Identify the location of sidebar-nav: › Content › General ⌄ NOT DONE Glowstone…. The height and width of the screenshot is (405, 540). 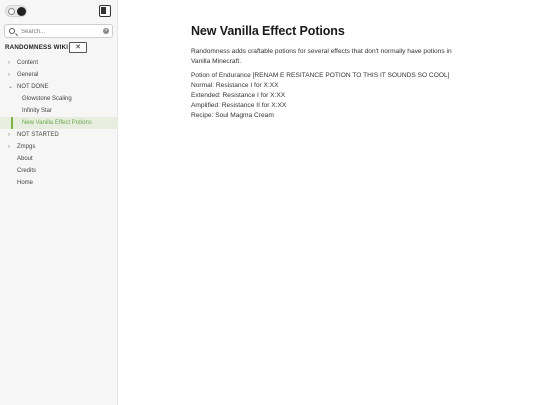
(59, 123).